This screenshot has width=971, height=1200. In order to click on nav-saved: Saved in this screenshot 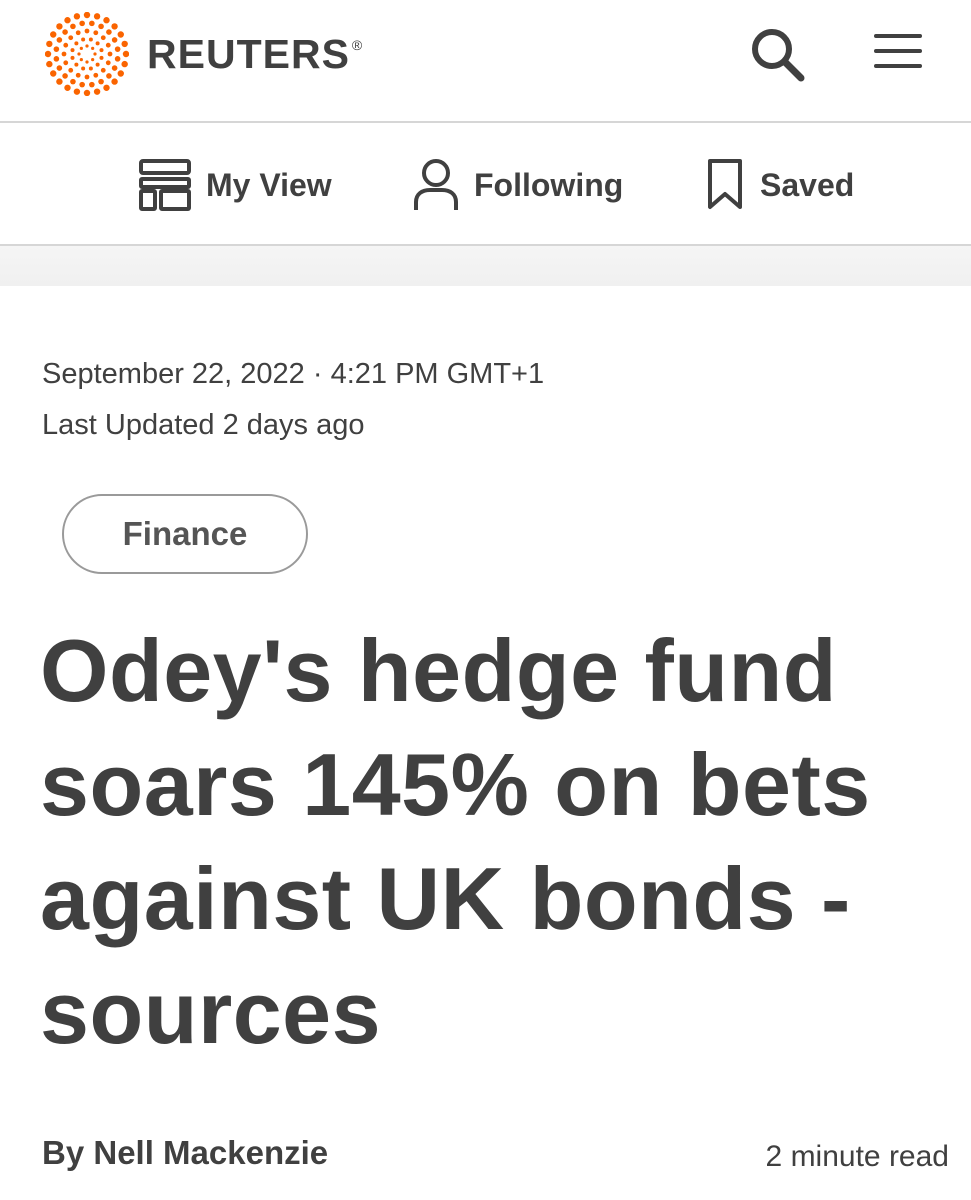, I will do `click(780, 185)`.